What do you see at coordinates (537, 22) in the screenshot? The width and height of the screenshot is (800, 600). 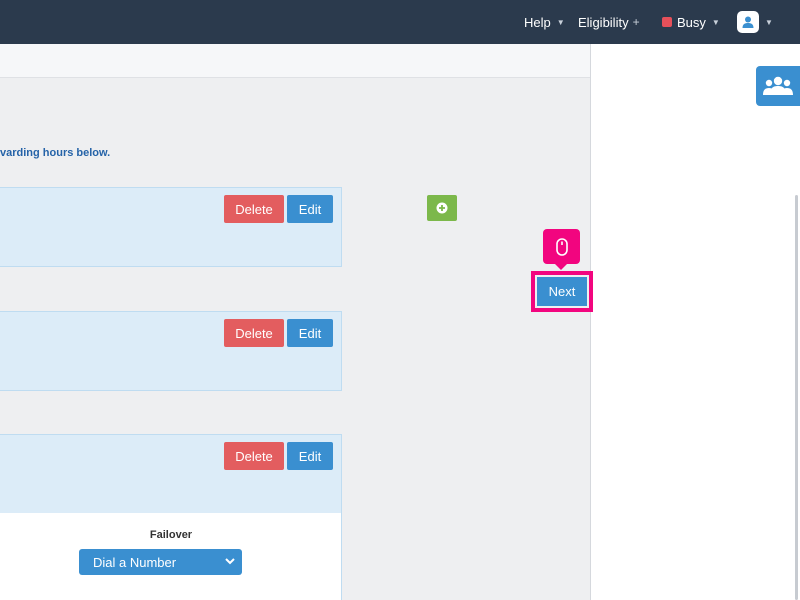 I see `help-label: Help` at bounding box center [537, 22].